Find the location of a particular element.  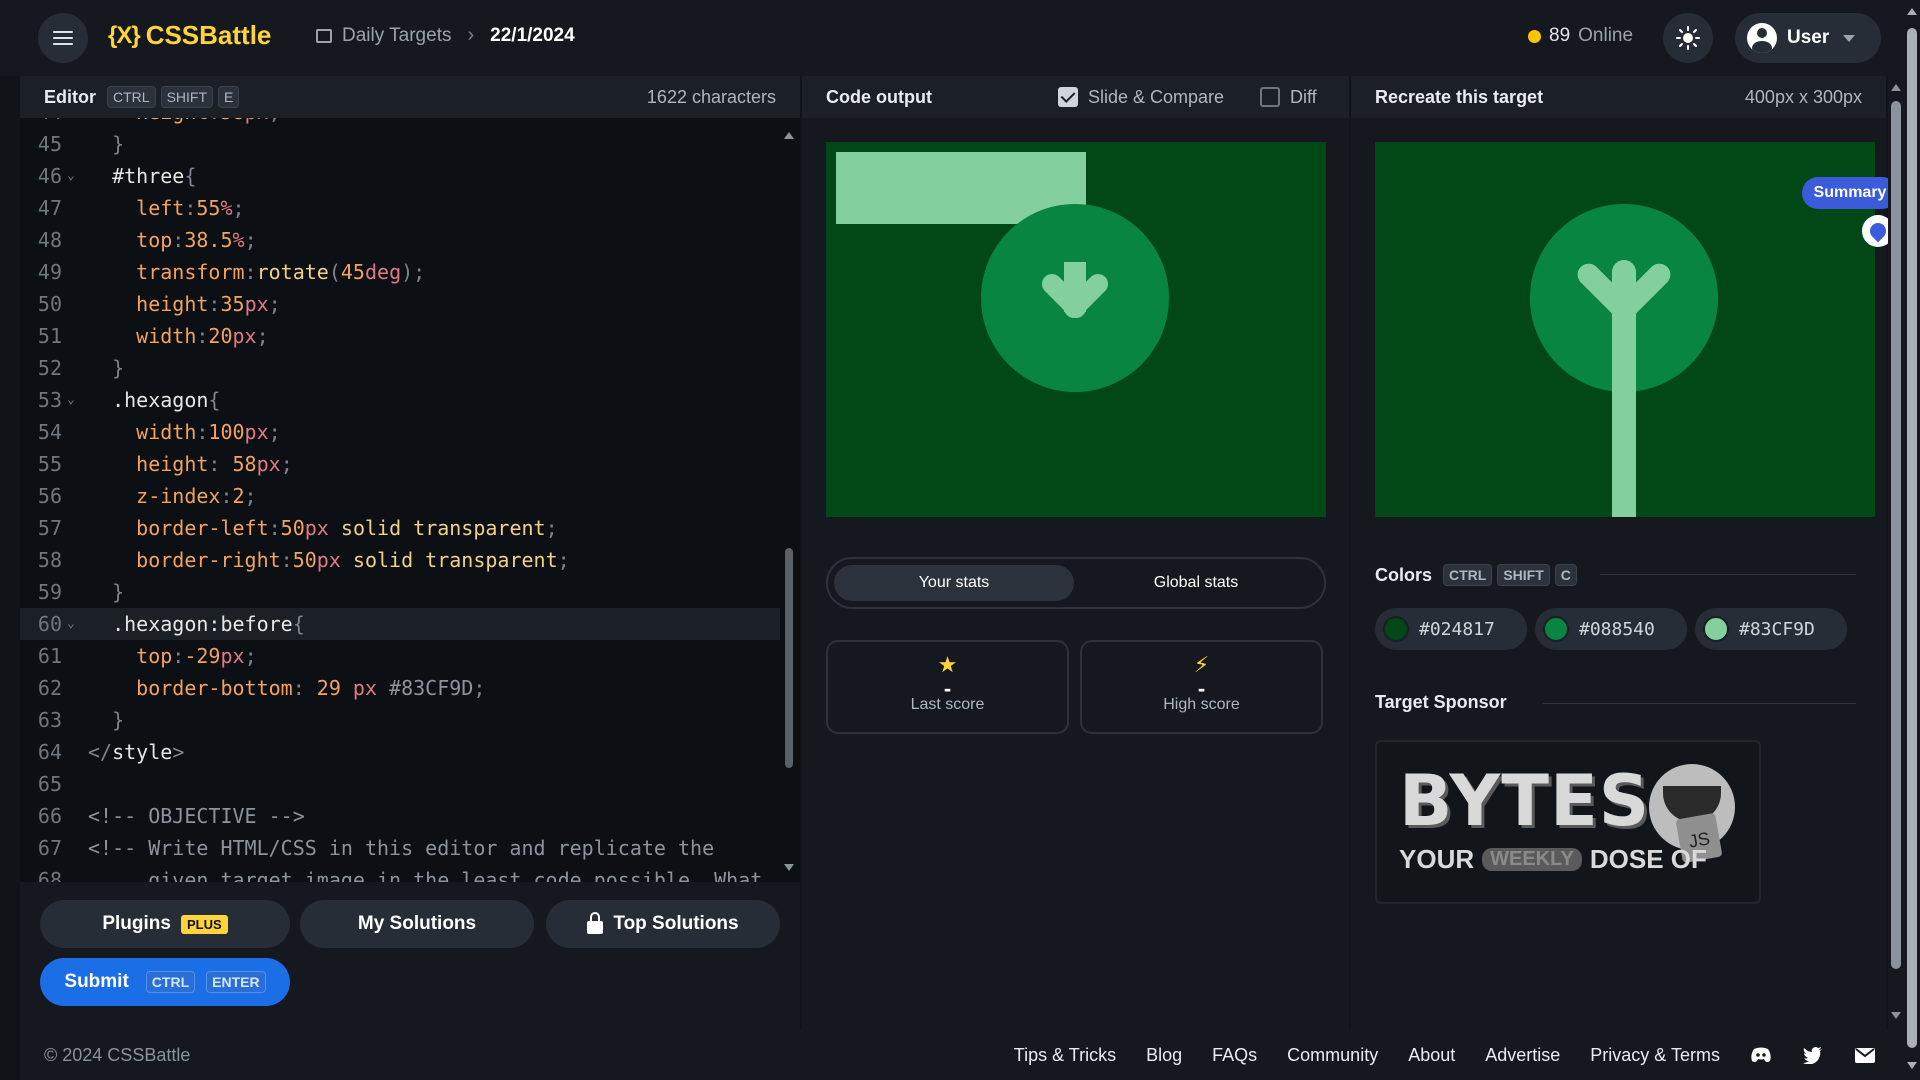

line-number: 45 is located at coordinates (49, 144).